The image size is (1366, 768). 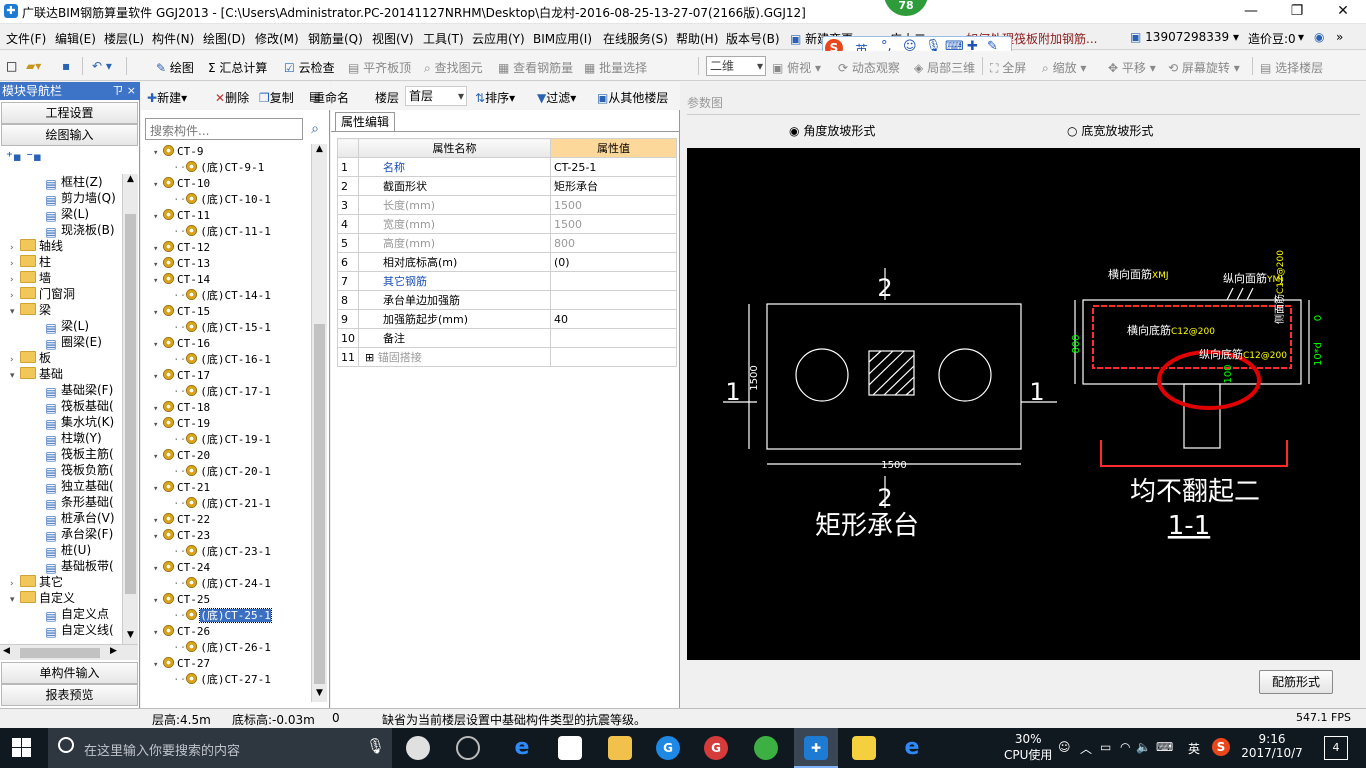 I want to click on scroll-up-icon: ▲, so click(x=130, y=181).